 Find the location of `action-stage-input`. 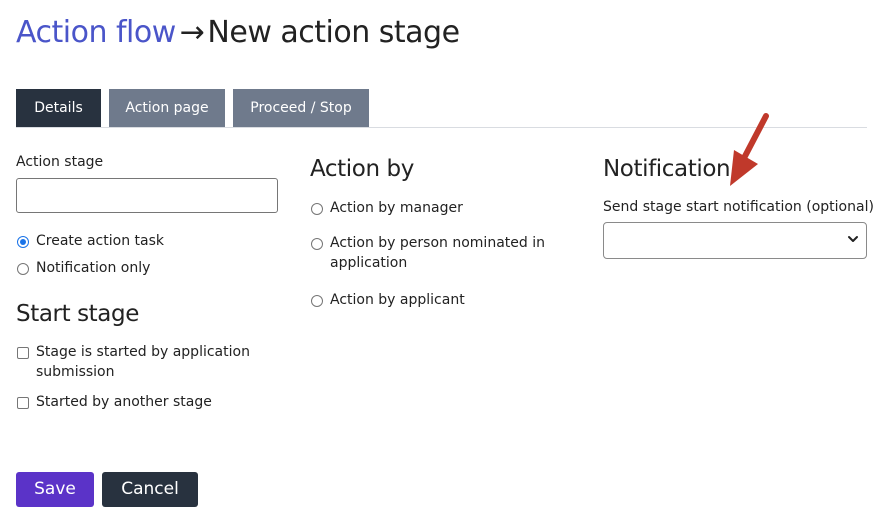

action-stage-input is located at coordinates (147, 195).